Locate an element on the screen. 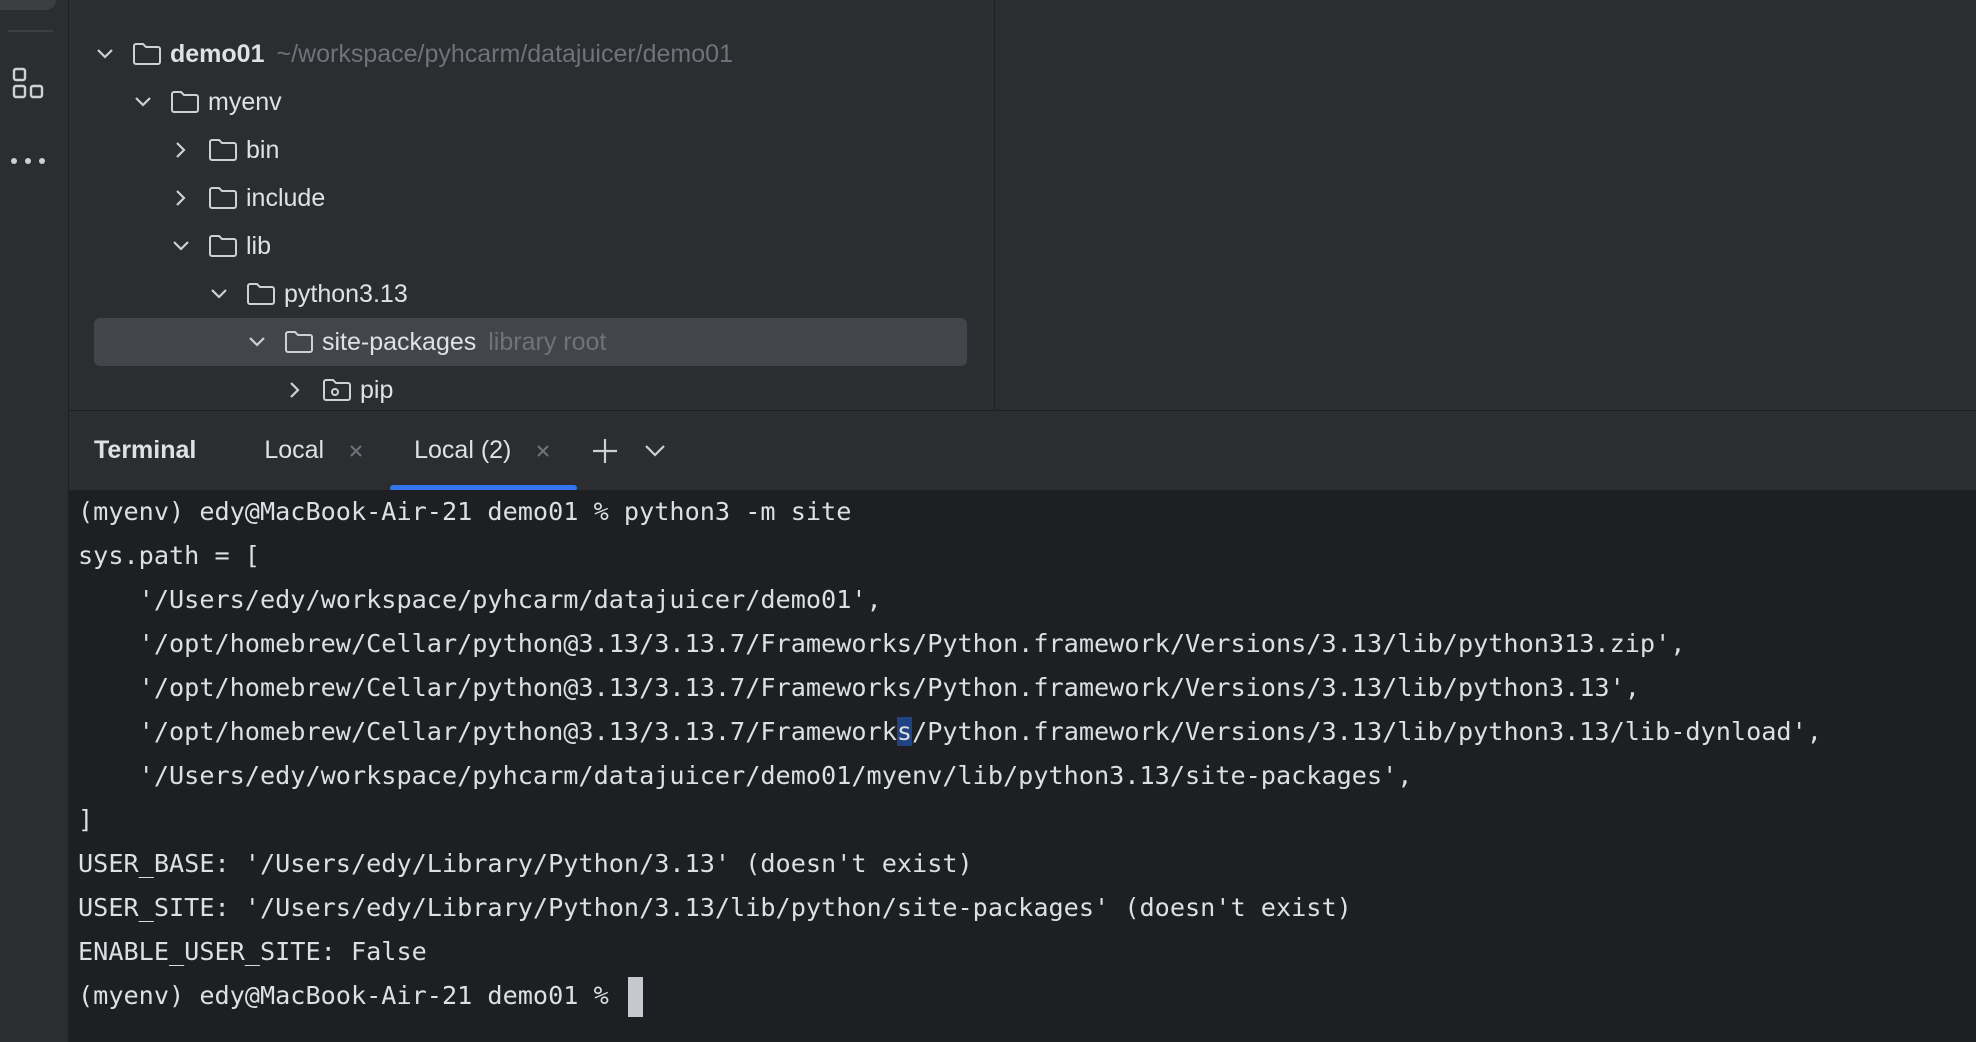 This screenshot has height=1042, width=1976. terminal-line: sys.path = [ is located at coordinates (169, 555).